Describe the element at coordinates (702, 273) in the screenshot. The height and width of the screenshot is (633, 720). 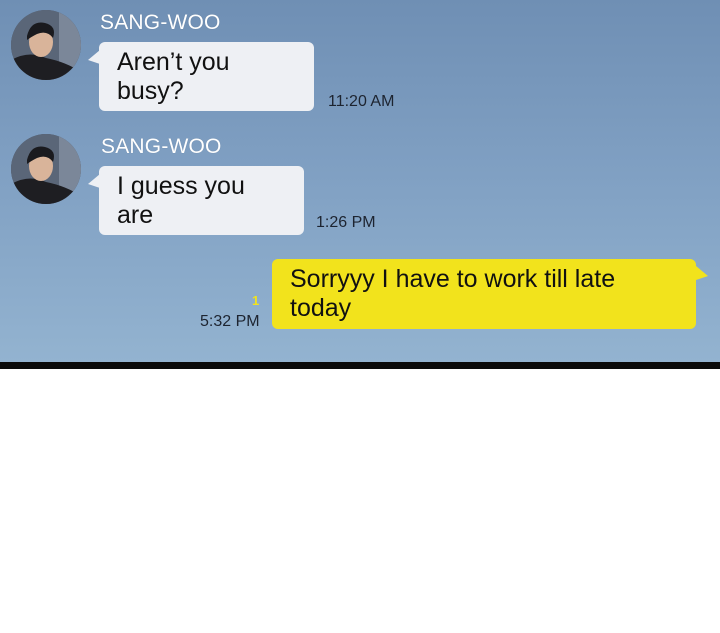
I see `bubble-tail` at that location.